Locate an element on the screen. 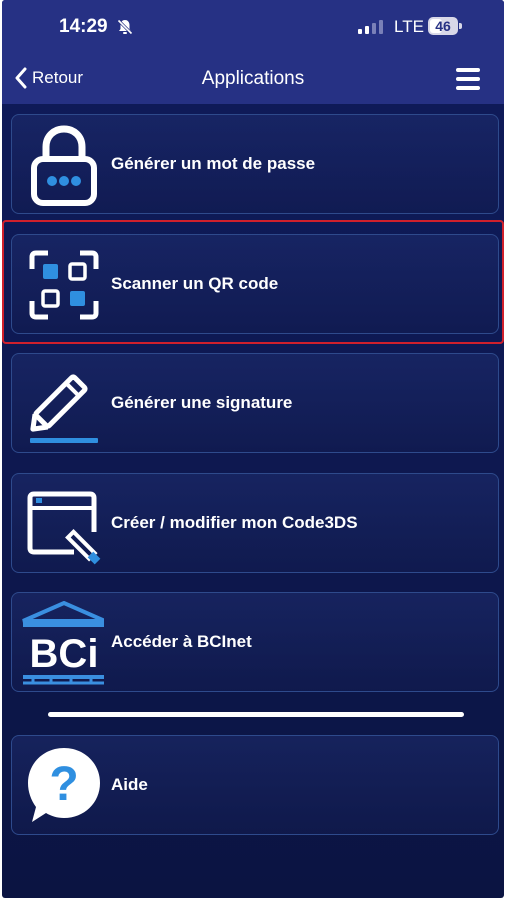 This screenshot has width=506, height=900. battery-level: 46 is located at coordinates (443, 26).